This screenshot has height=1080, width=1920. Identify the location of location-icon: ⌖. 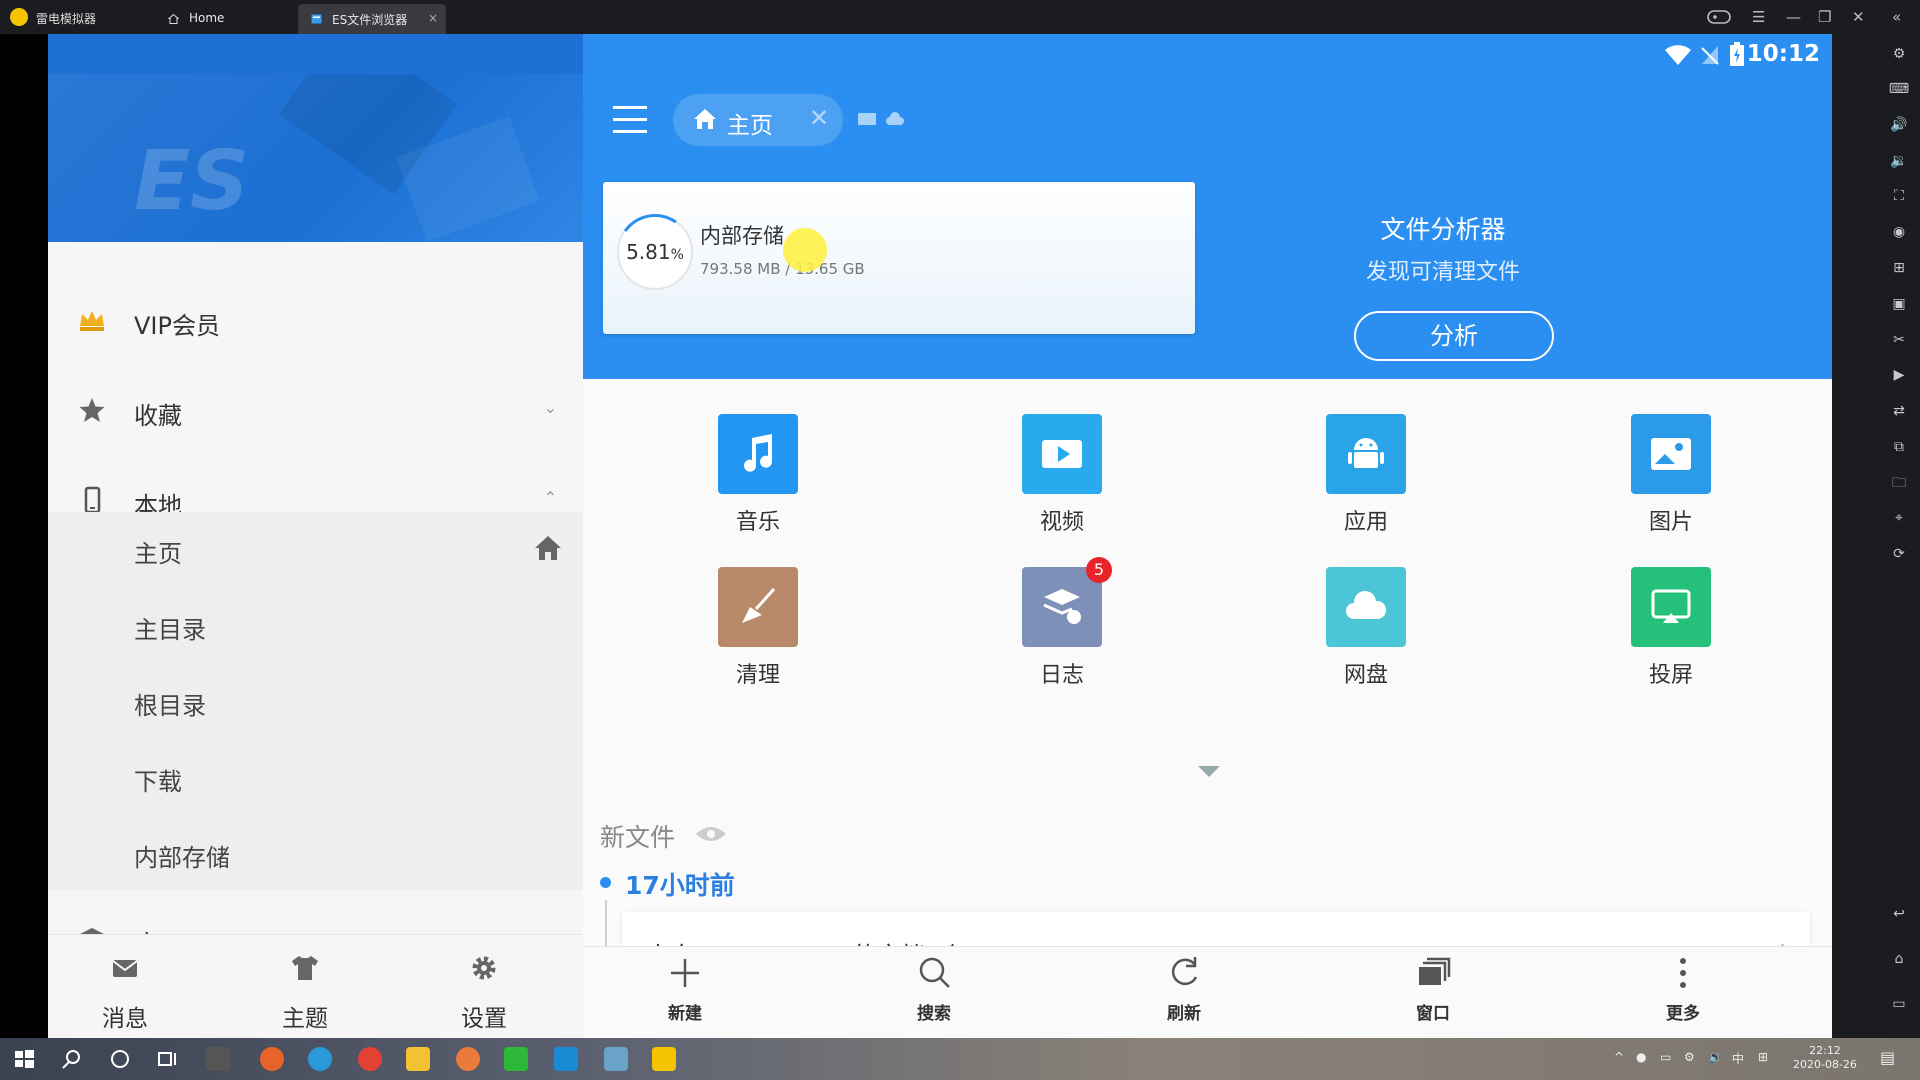
(1899, 518).